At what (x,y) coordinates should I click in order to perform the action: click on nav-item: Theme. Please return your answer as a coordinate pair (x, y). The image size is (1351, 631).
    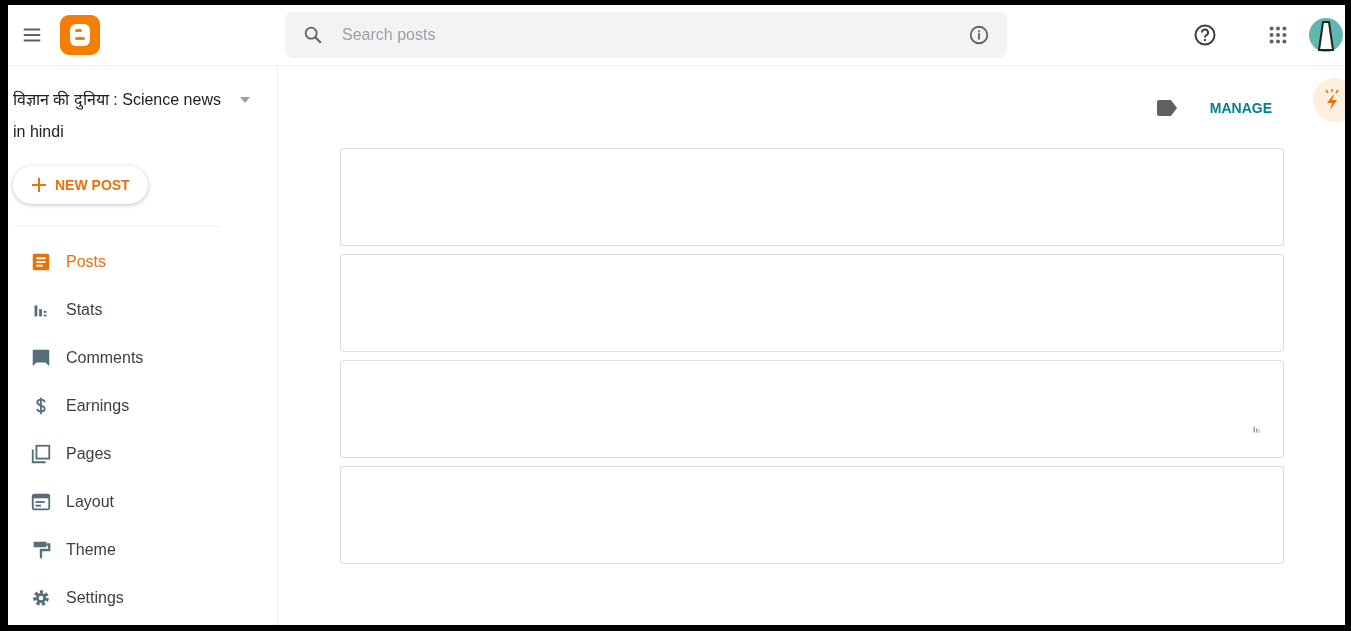
    Looking at the image, I should click on (62, 550).